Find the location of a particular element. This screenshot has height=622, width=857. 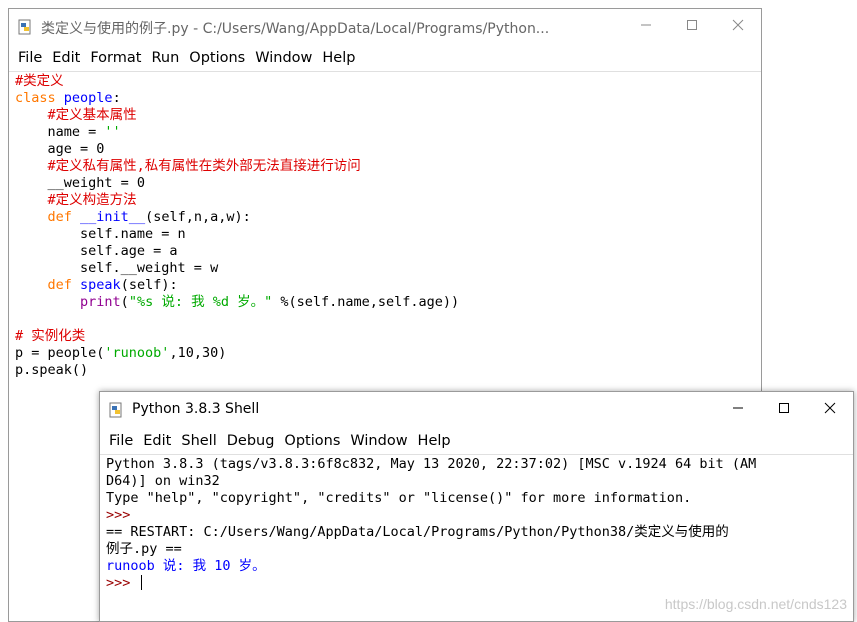

python-shell-icon is located at coordinates (115, 410).